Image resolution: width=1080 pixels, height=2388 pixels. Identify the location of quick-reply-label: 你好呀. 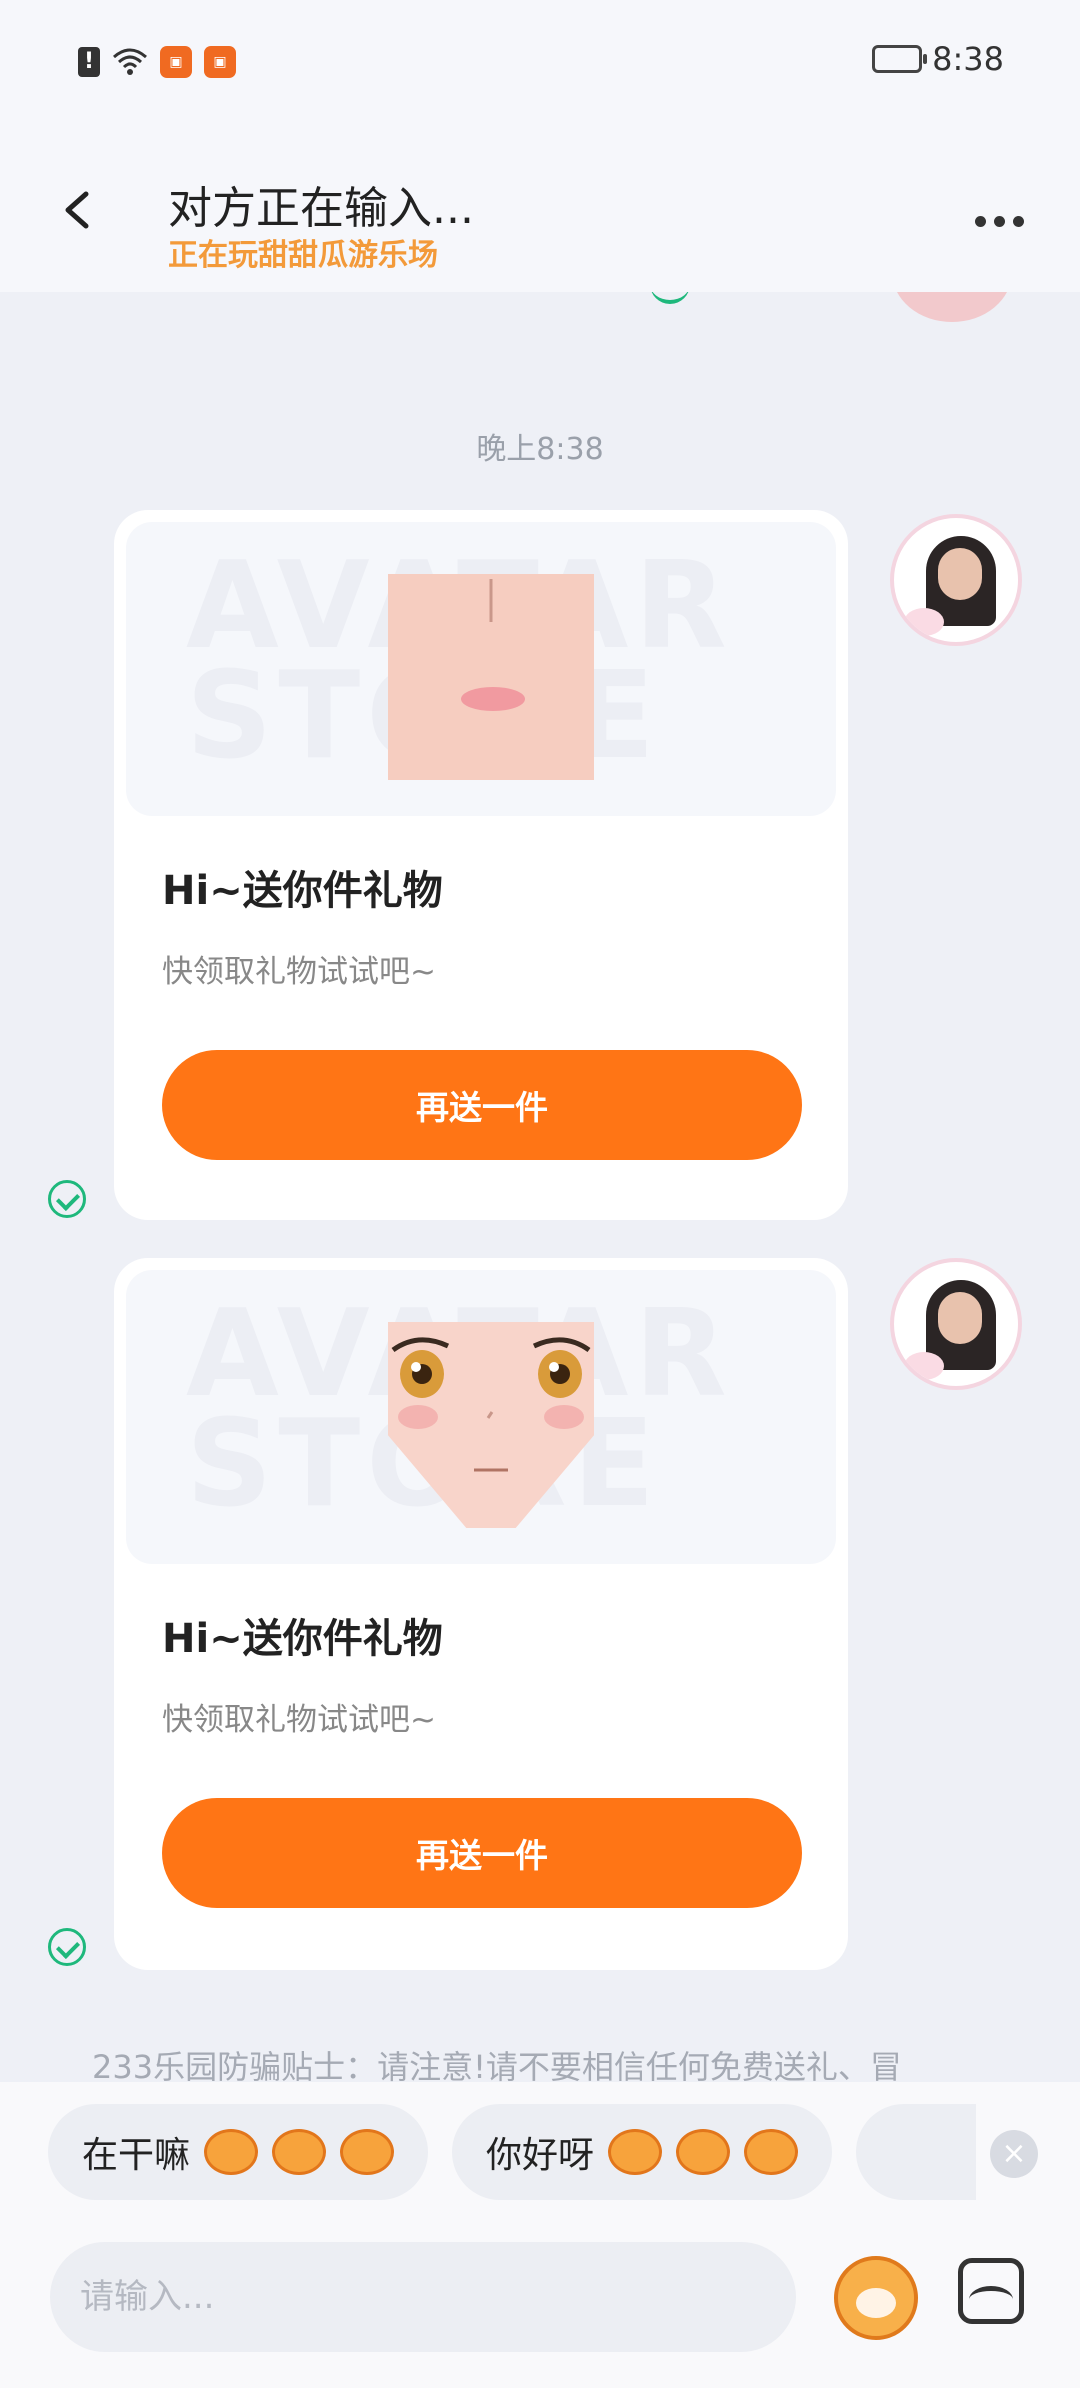
(540, 2155).